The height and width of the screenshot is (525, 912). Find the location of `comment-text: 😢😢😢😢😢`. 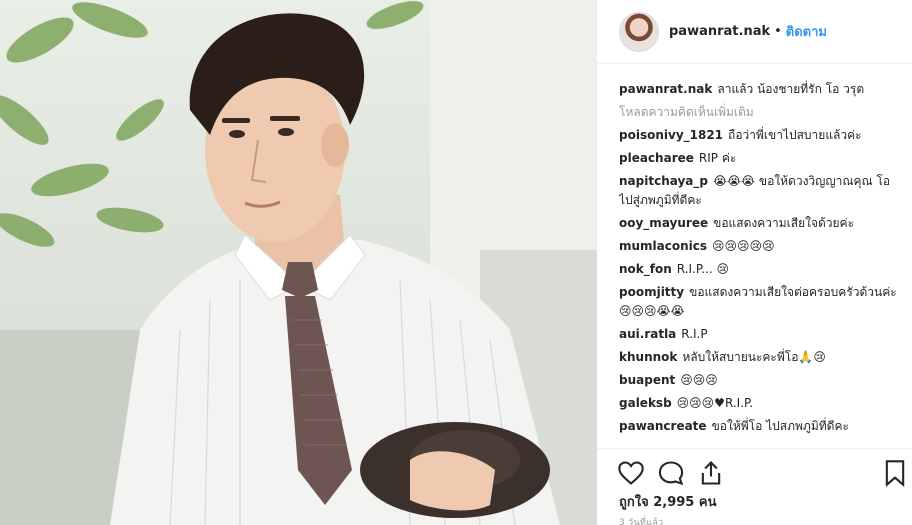

comment-text: 😢😢😢😢😢 is located at coordinates (743, 246).